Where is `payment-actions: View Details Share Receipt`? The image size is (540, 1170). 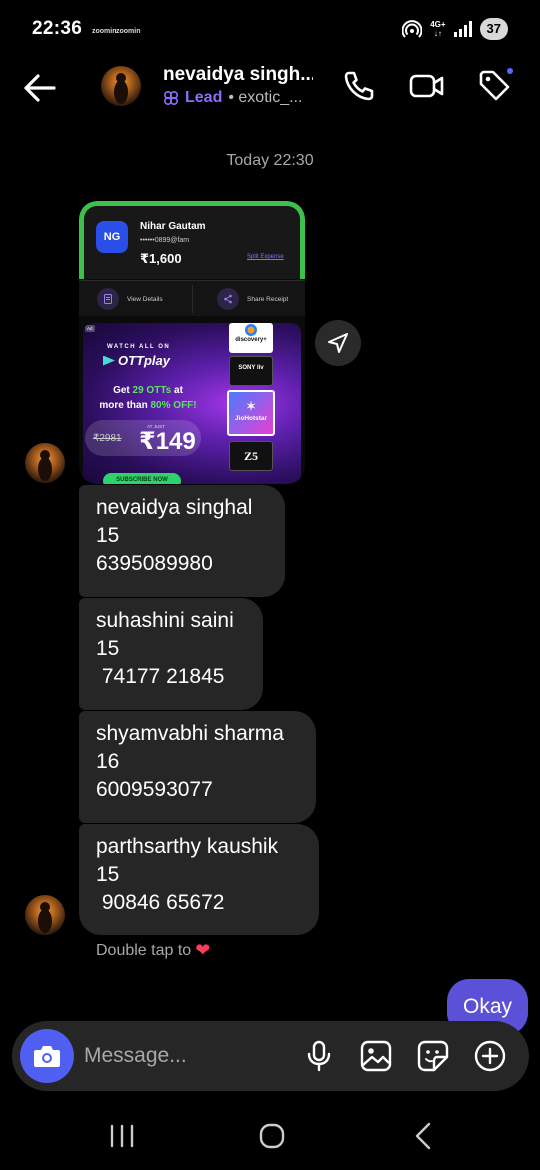 payment-actions: View Details Share Receipt is located at coordinates (192, 298).